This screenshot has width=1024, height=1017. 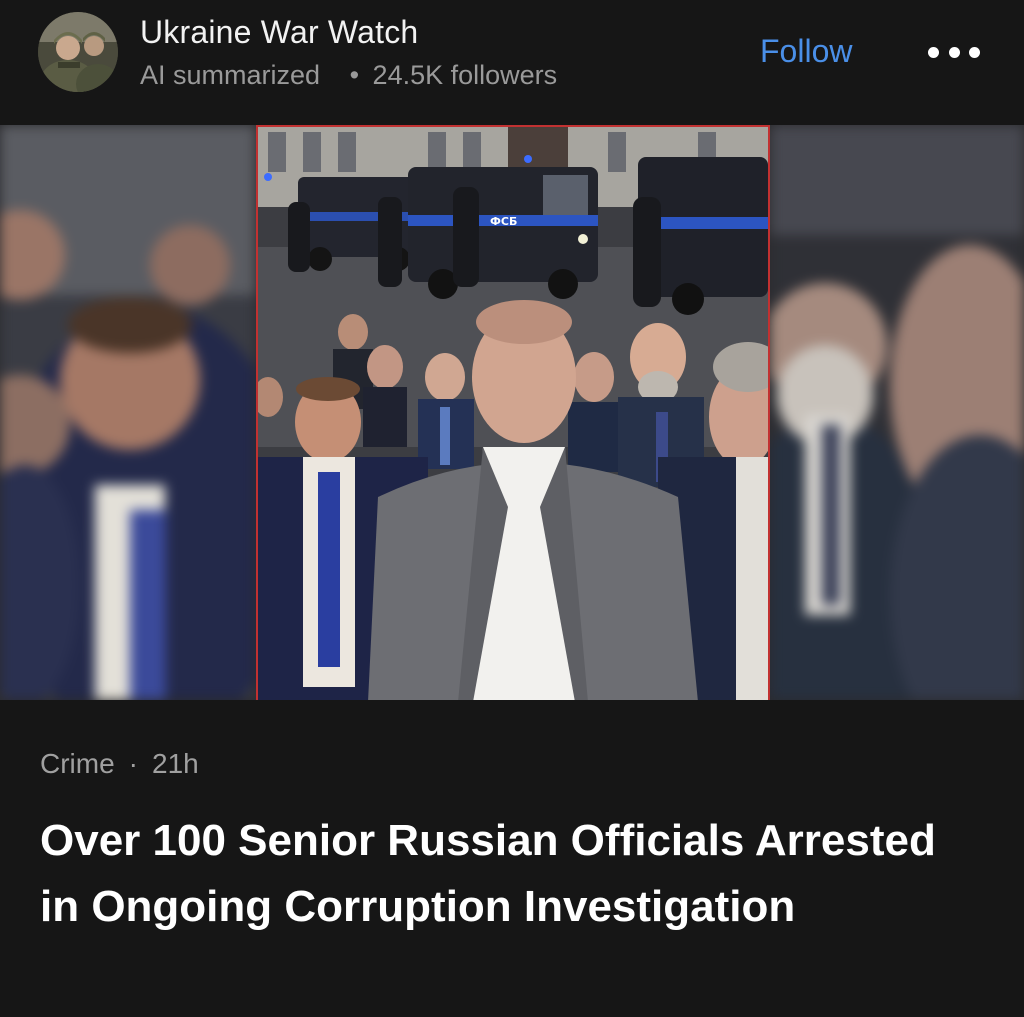 What do you see at coordinates (128, 412) in the screenshot?
I see `hero-blur-left` at bounding box center [128, 412].